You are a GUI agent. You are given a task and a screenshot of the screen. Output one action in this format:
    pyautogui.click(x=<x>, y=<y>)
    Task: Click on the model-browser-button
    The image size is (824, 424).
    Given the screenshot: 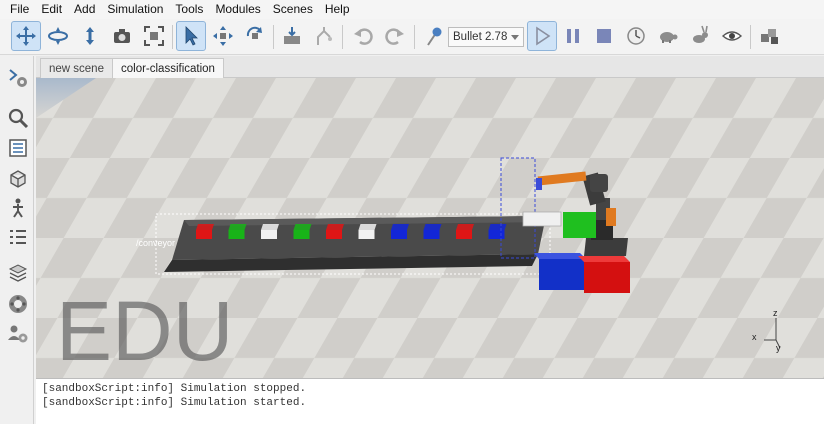 What is the action you would take?
    pyautogui.click(x=18, y=78)
    